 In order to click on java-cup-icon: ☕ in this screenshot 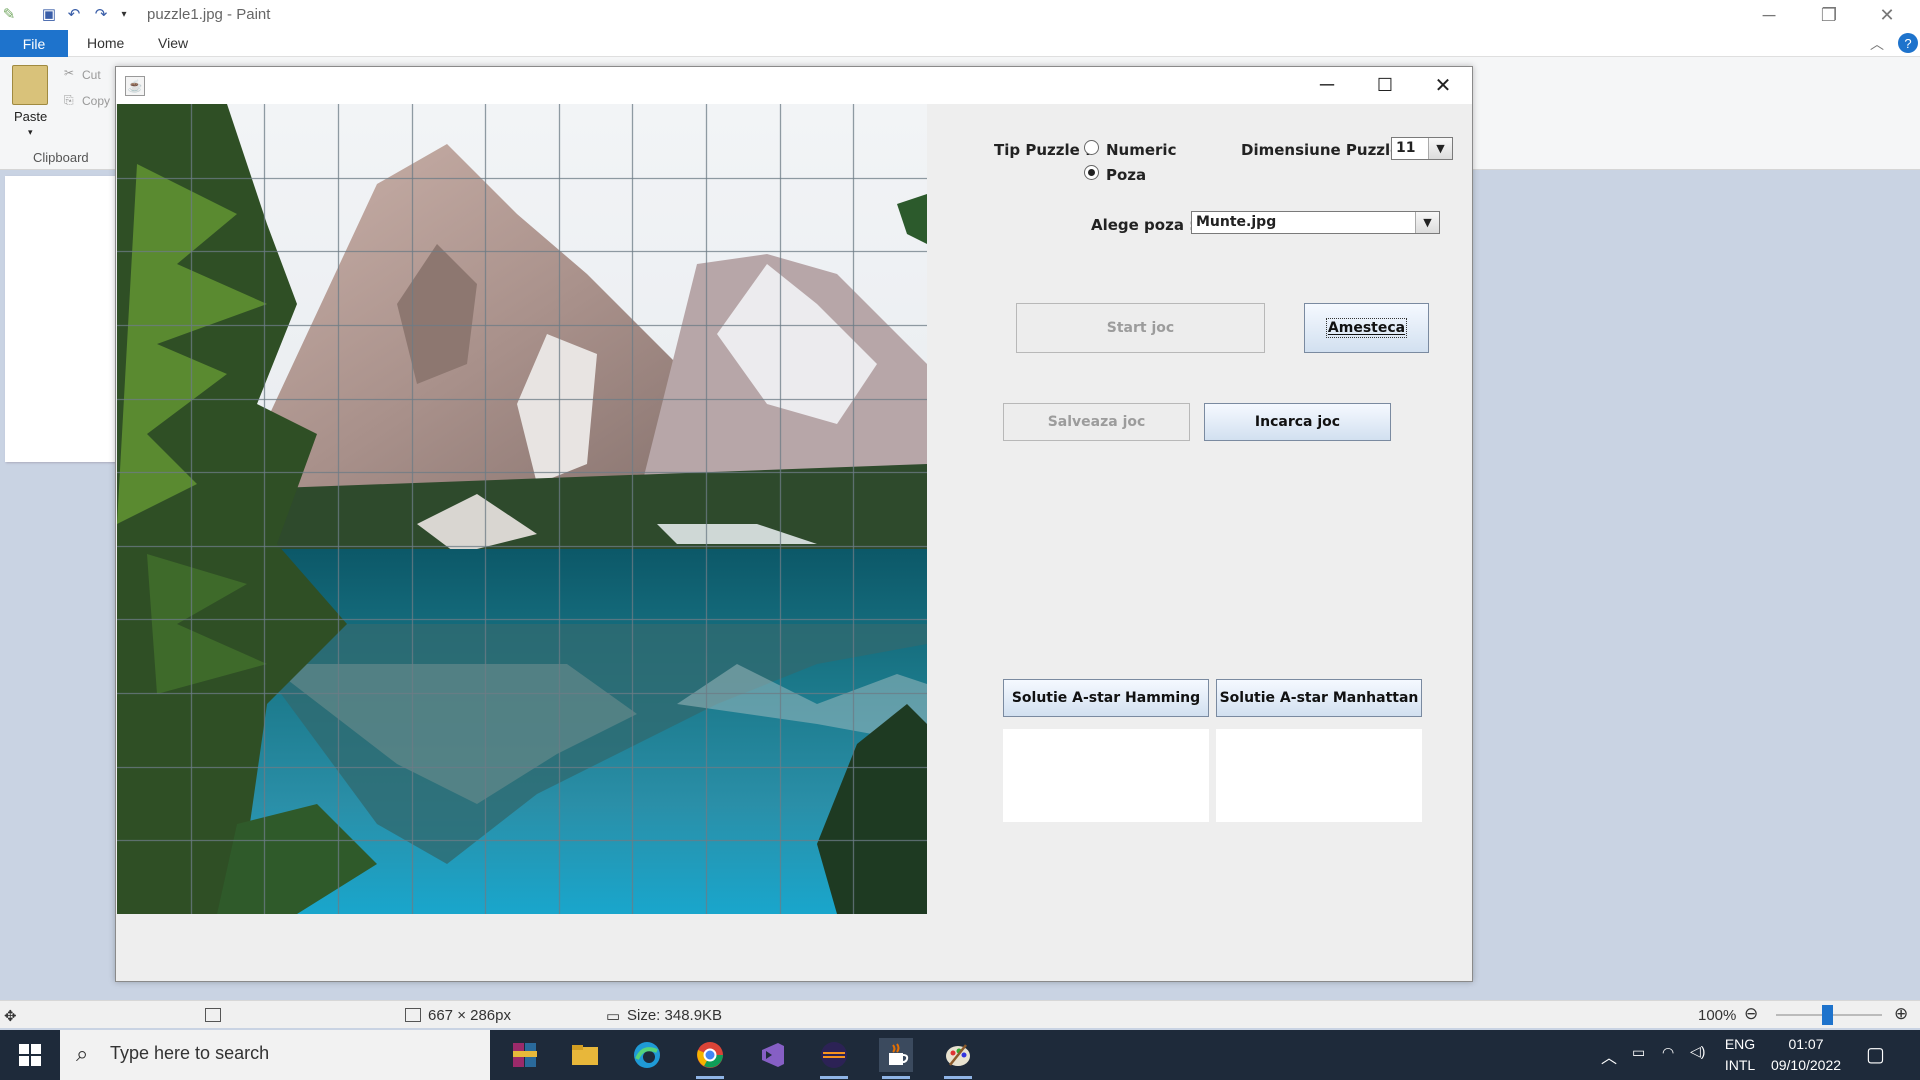, I will do `click(135, 86)`.